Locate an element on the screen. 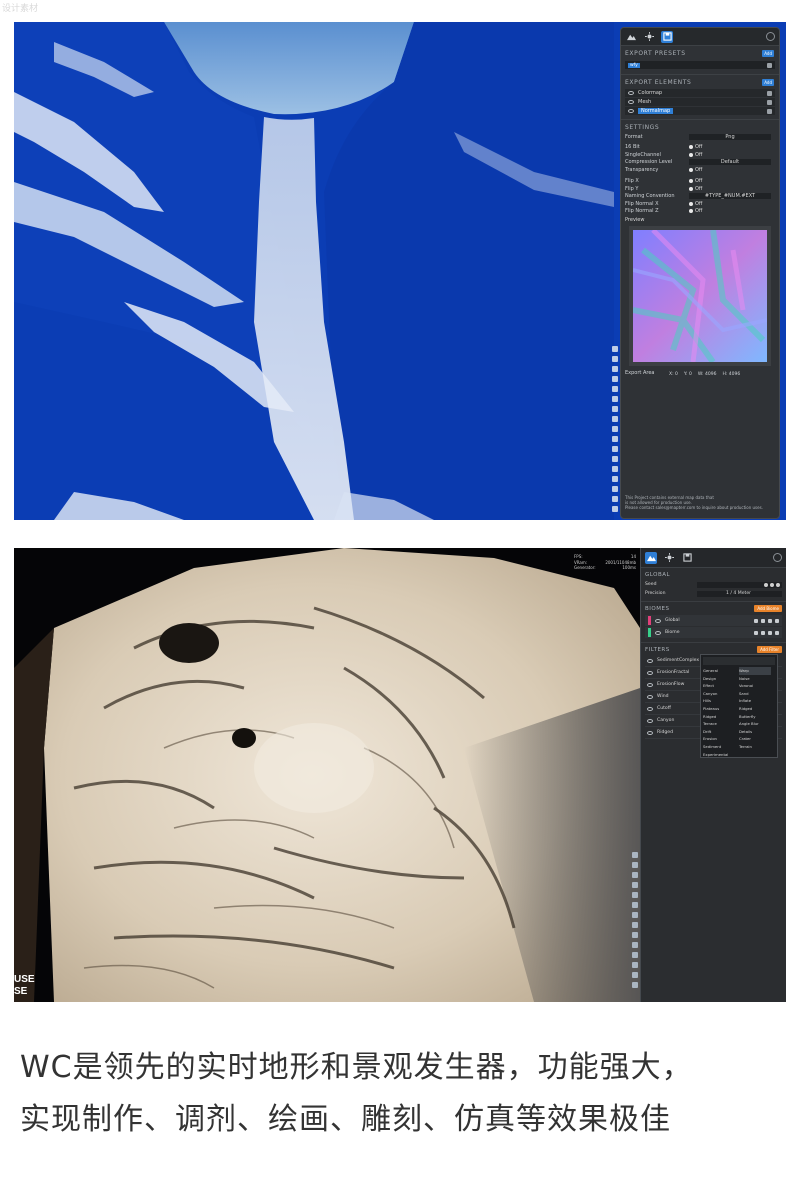 The image size is (800, 1200). export-area-x: X: 0 is located at coordinates (673, 374).